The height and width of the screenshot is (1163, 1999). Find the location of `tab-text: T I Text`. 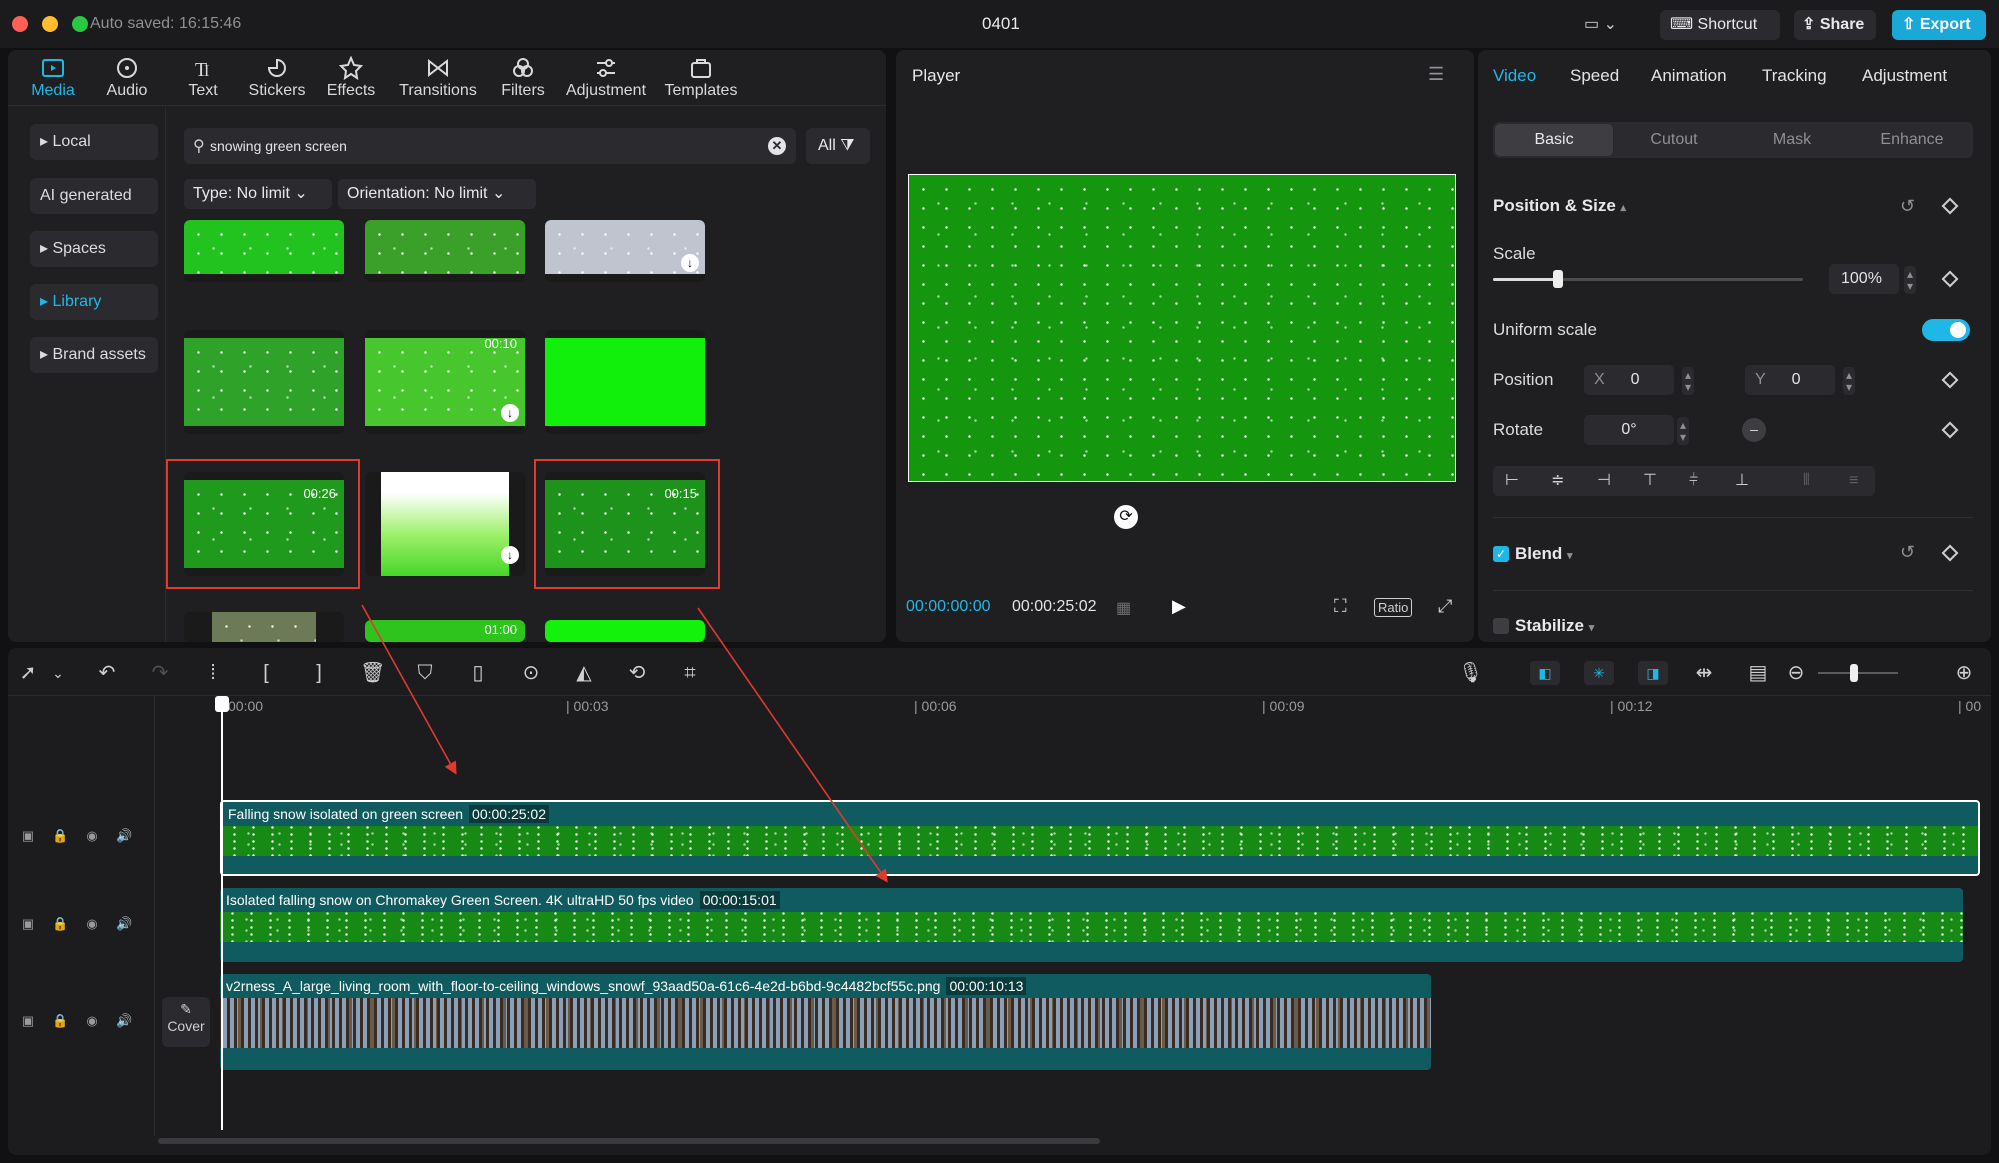

tab-text: T I Text is located at coordinates (203, 78).